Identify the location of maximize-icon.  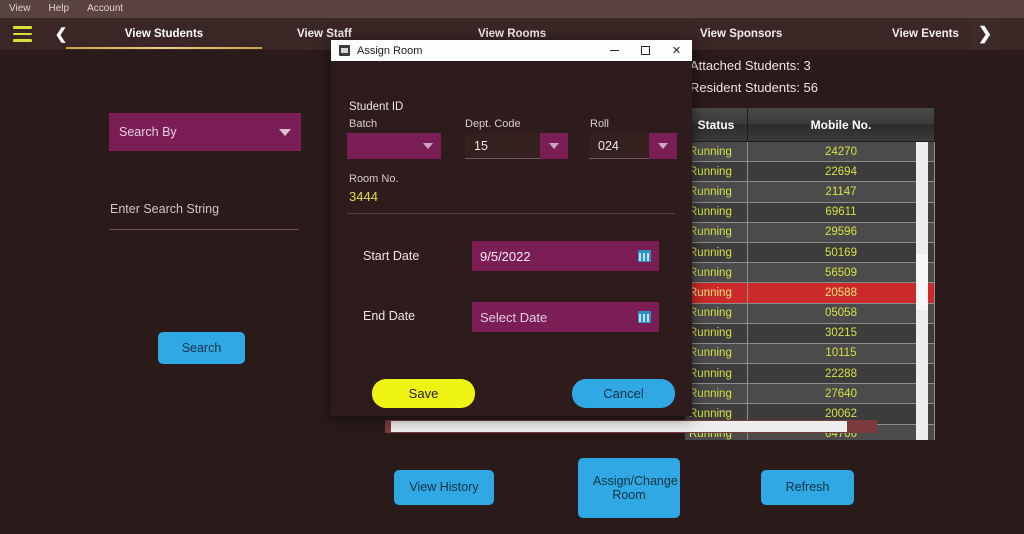
(645, 50).